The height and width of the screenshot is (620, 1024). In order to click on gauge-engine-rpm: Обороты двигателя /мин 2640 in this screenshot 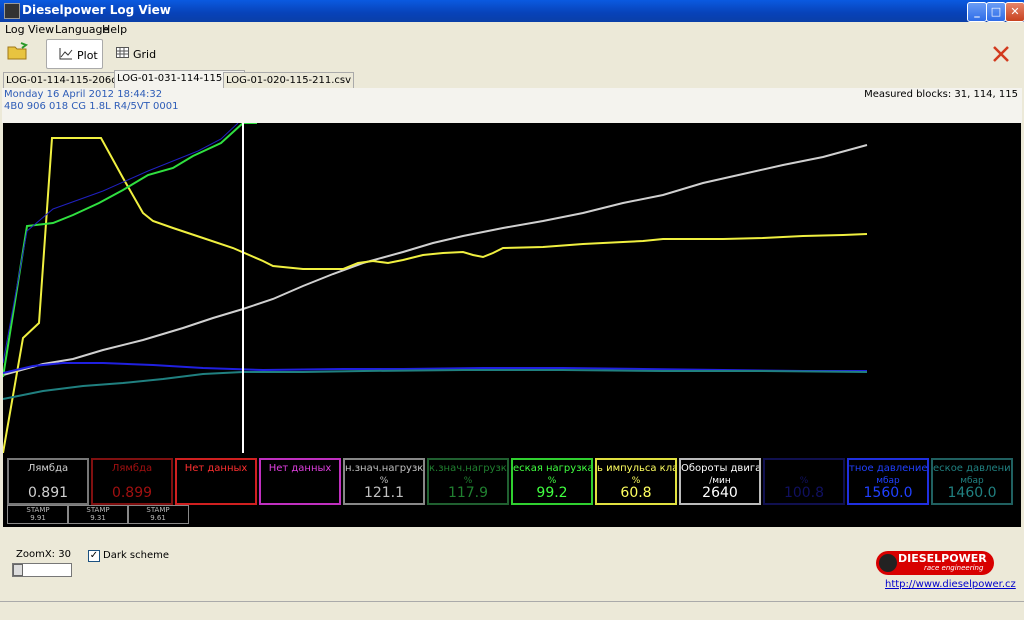, I will do `click(720, 481)`.